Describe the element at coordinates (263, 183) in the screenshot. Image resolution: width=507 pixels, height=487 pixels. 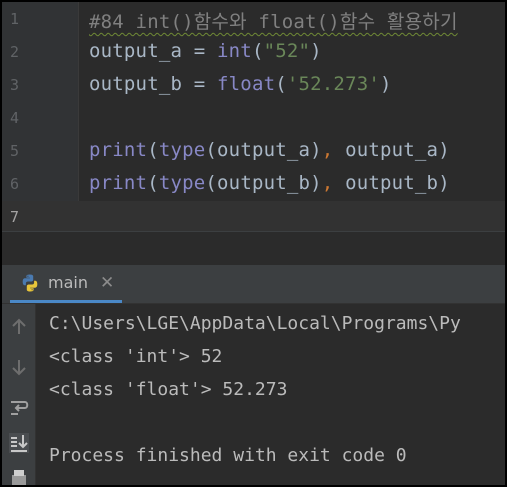
I see `code-token: (output_b)` at that location.